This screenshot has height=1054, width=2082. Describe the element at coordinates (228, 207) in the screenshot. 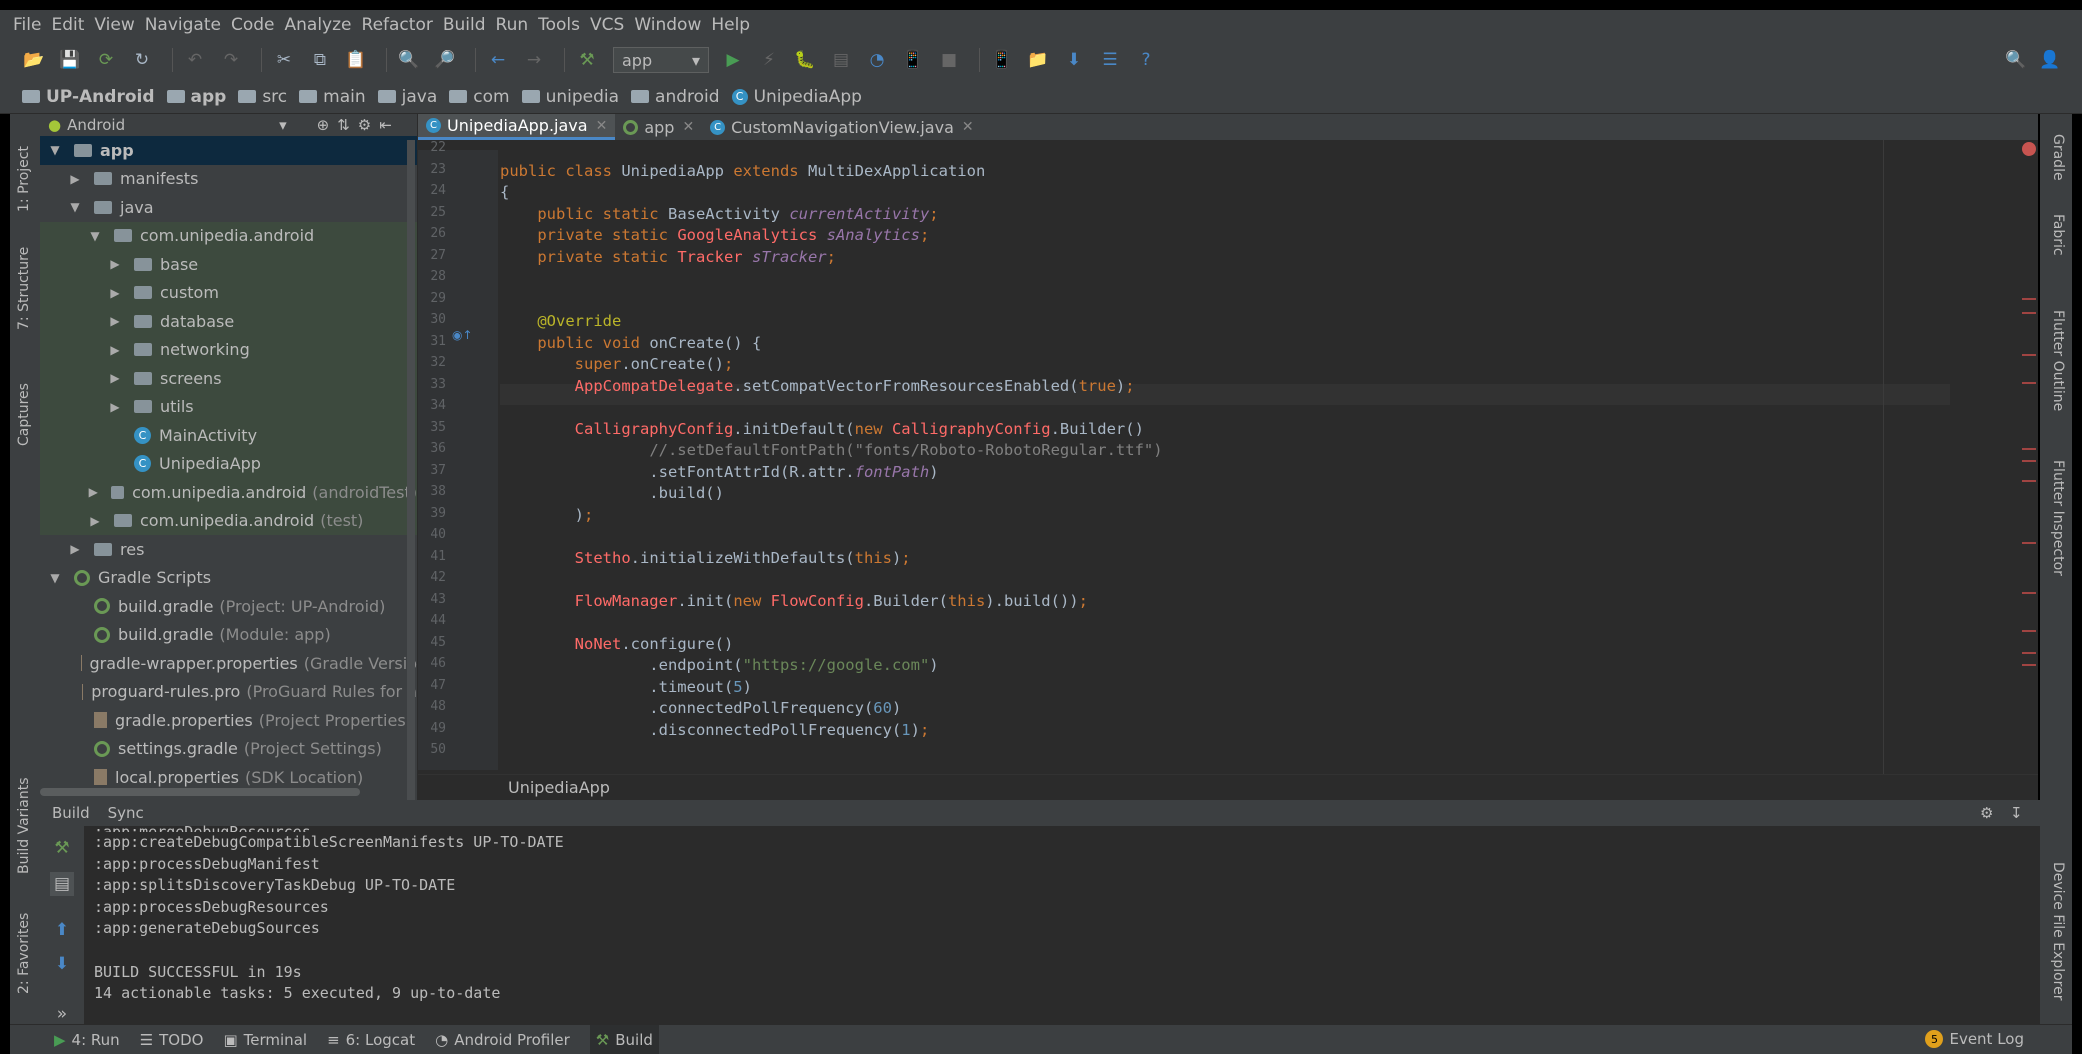

I see `tree-item: ▼ java` at that location.